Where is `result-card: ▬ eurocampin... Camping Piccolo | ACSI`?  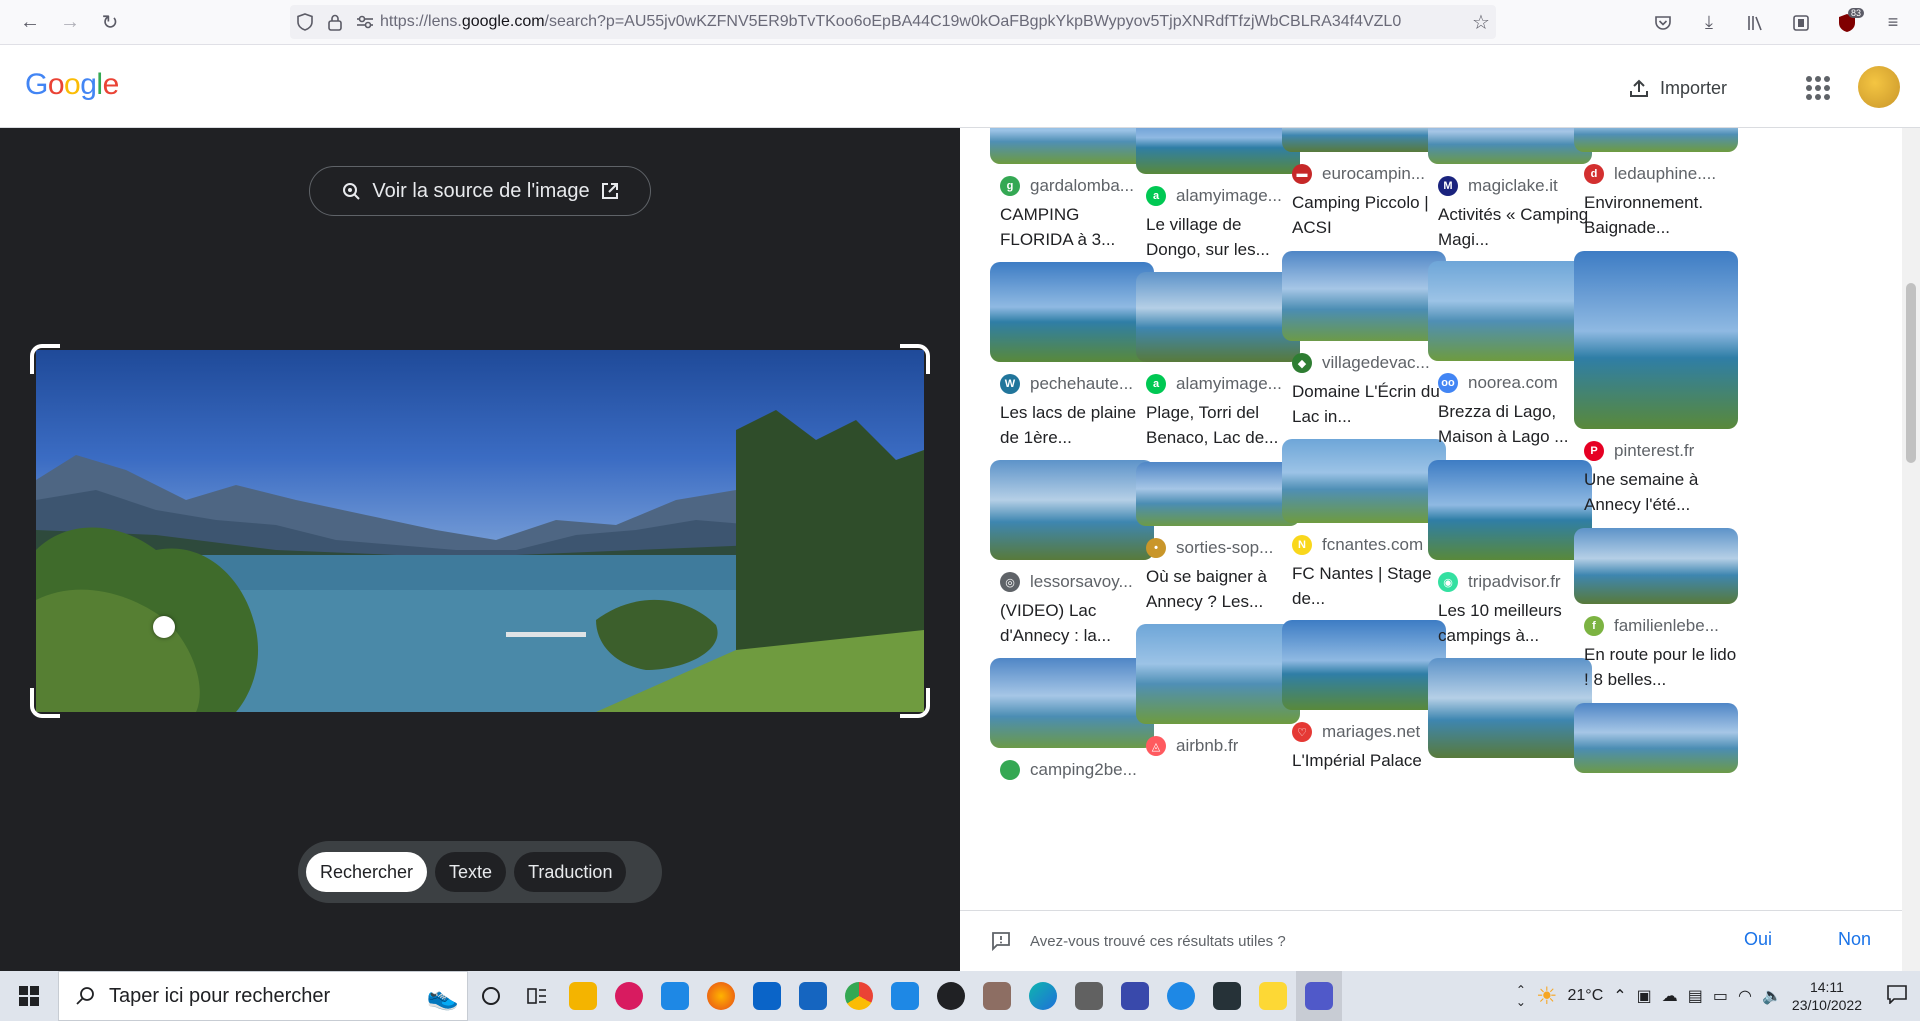
result-card: ▬ eurocampin... Camping Piccolo | ACSI is located at coordinates (1364, 184).